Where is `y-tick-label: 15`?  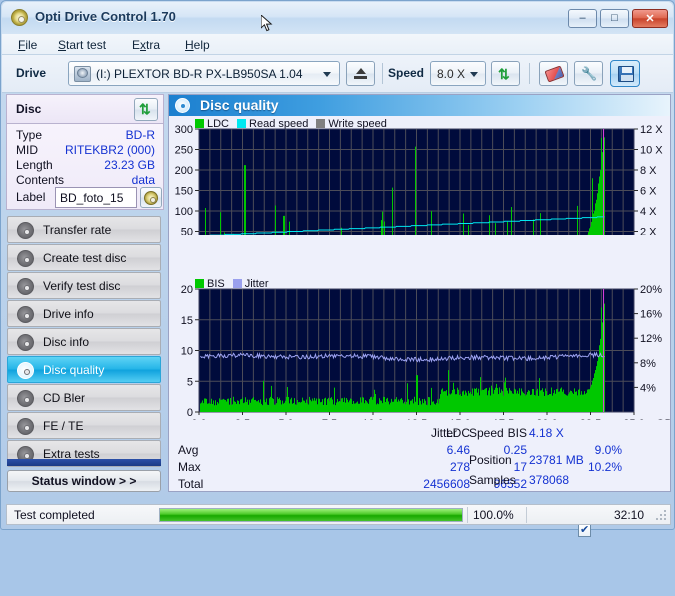
y-tick-label: 15 is located at coordinates (187, 321).